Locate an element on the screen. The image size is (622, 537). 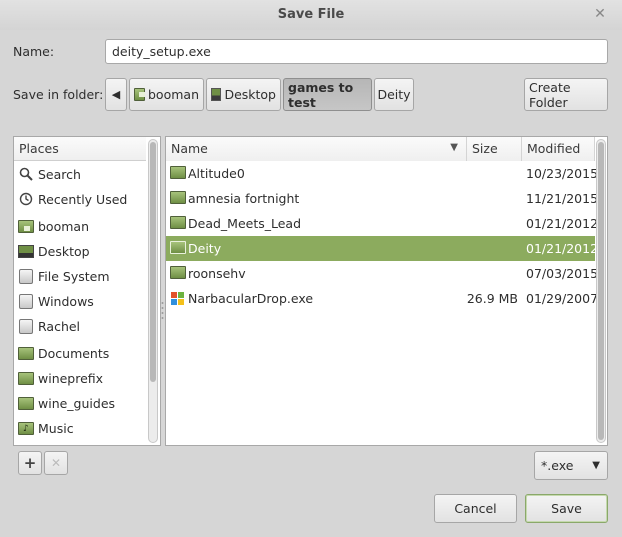
place-desktop: Desktop is located at coordinates (80, 251).